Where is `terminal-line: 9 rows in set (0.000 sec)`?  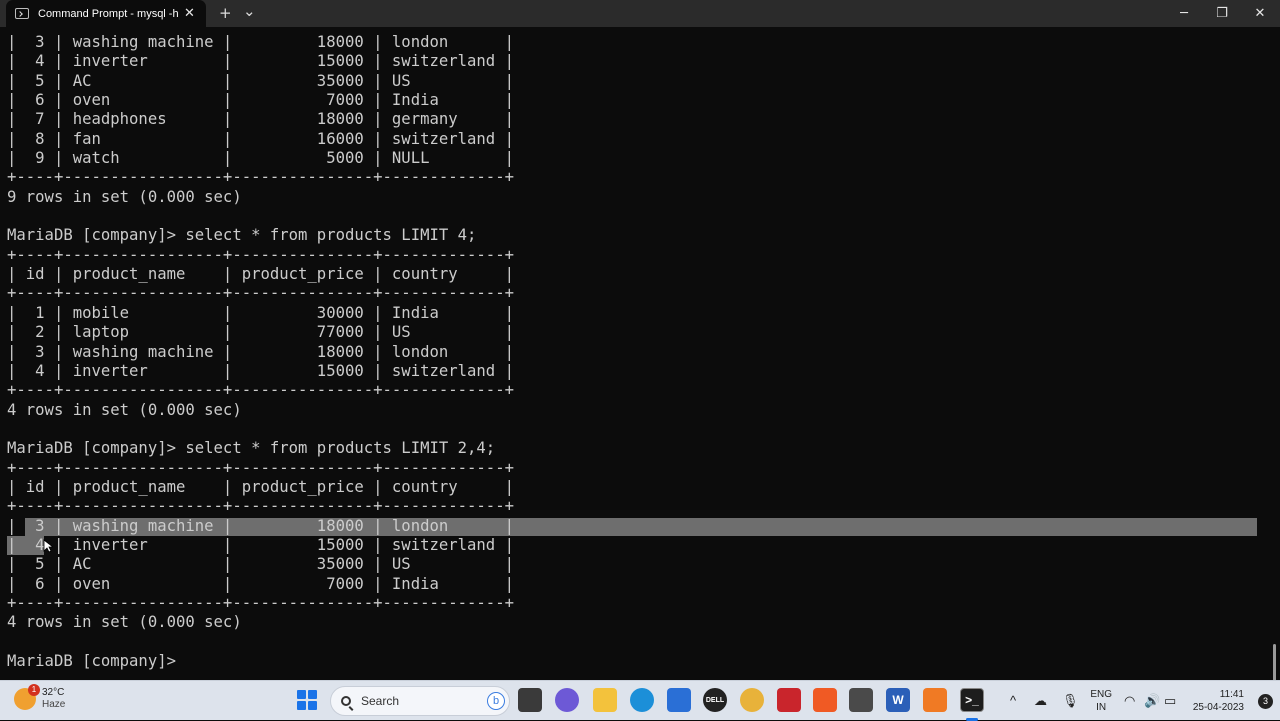
terminal-line: 9 rows in set (0.000 sec) is located at coordinates (124, 196).